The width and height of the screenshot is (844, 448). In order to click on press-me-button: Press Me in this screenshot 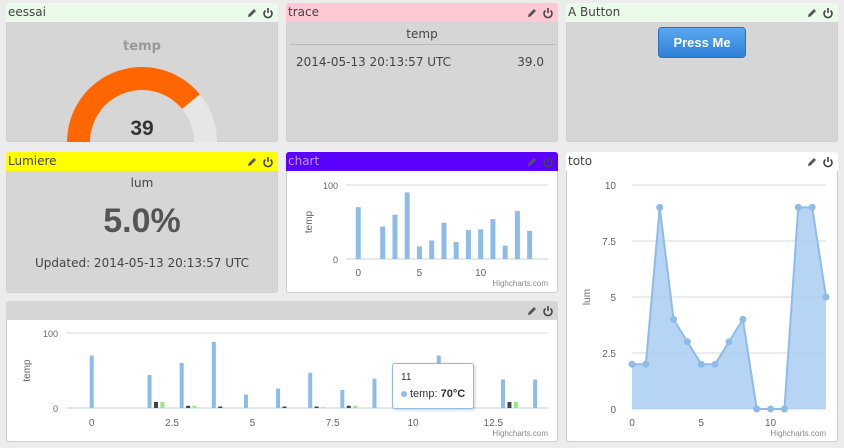, I will do `click(702, 42)`.